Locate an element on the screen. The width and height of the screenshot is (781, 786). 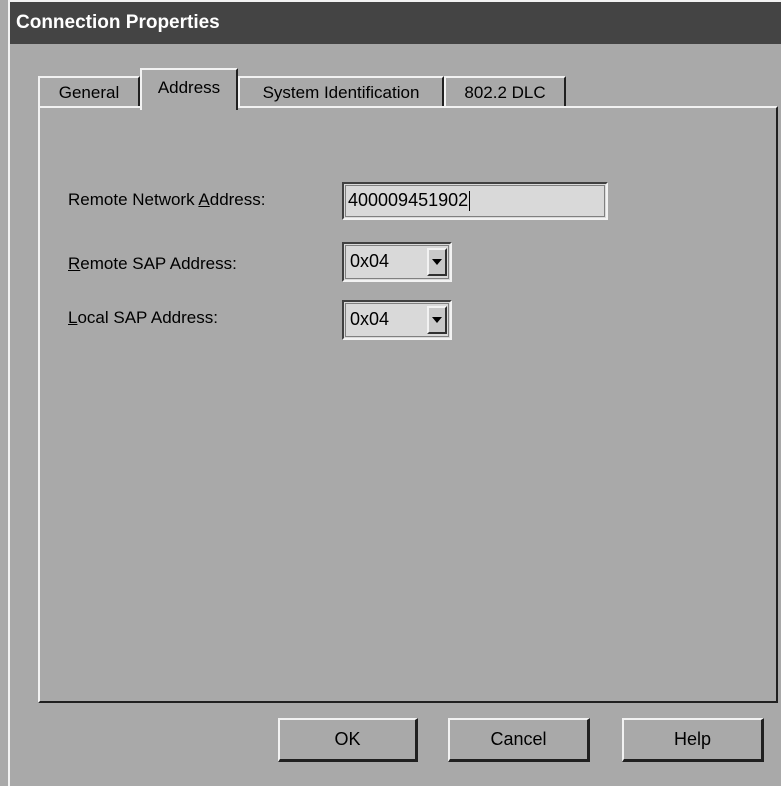
help-button: Help is located at coordinates (693, 740).